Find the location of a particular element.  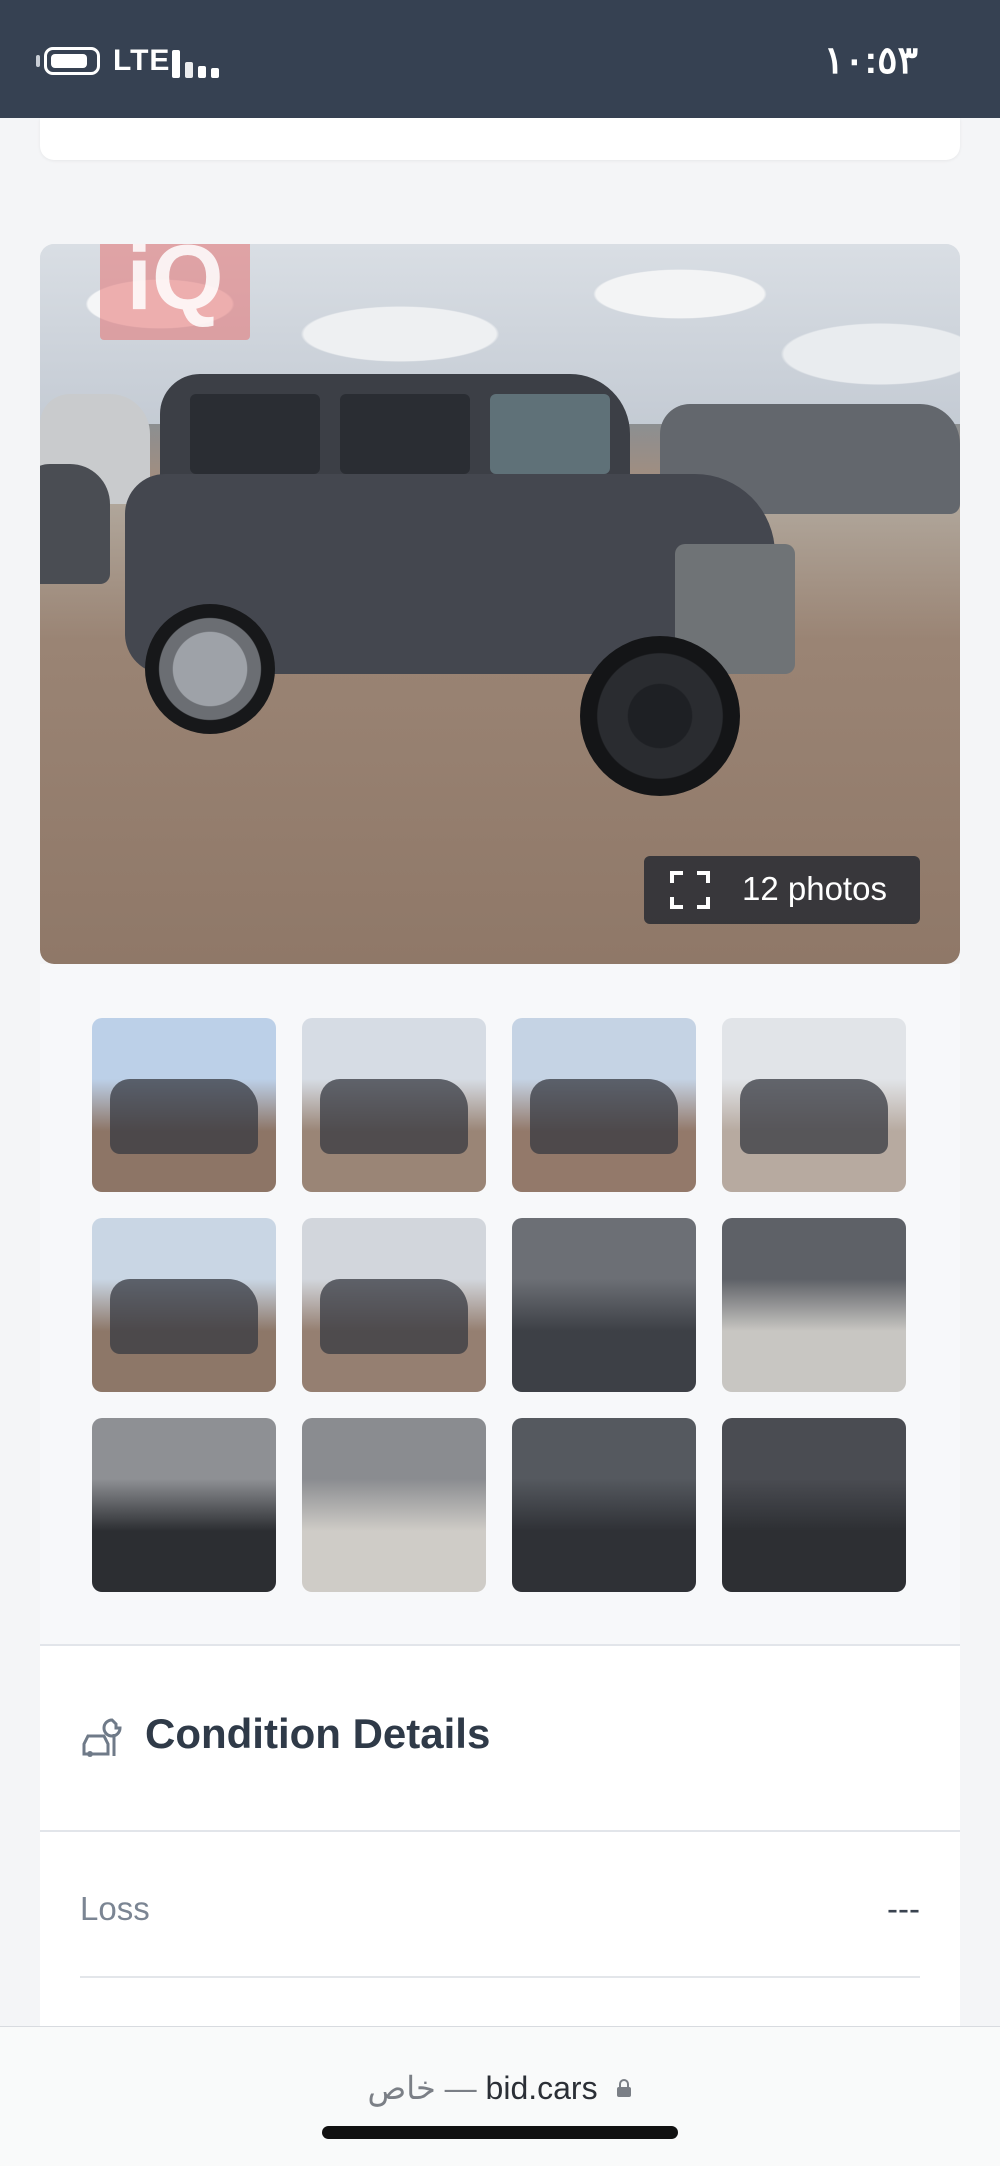

network-label: LTE is located at coordinates (142, 60).